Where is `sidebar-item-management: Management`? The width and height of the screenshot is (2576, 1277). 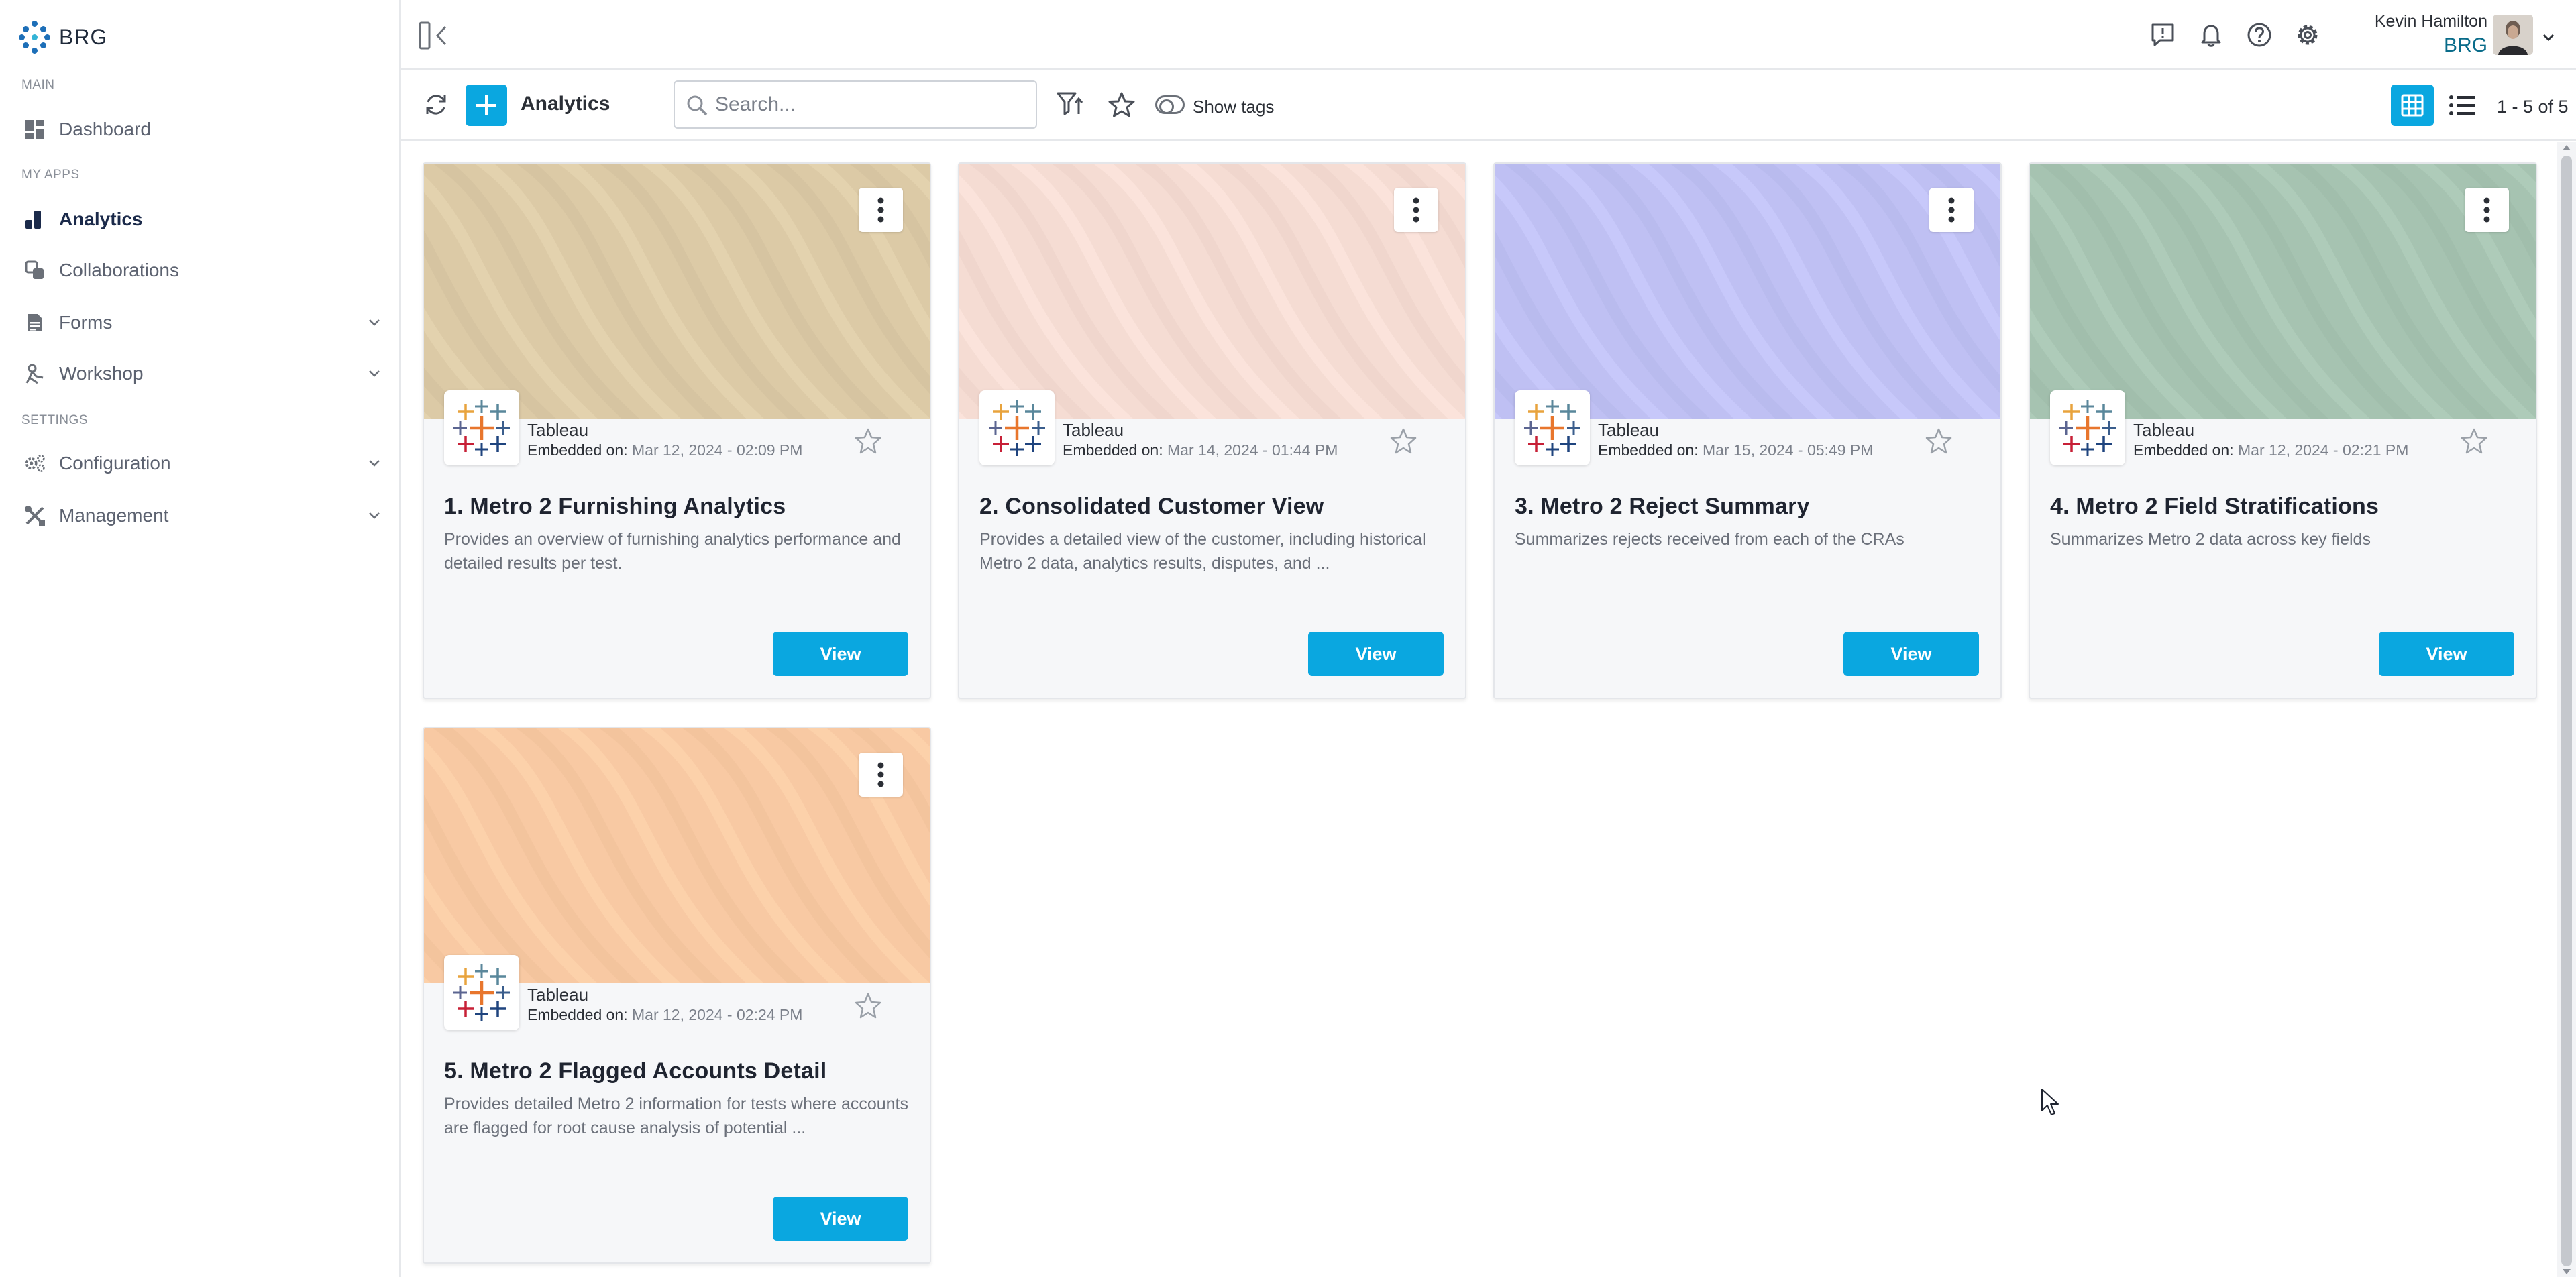
sidebar-item-management: Management is located at coordinates (200, 515).